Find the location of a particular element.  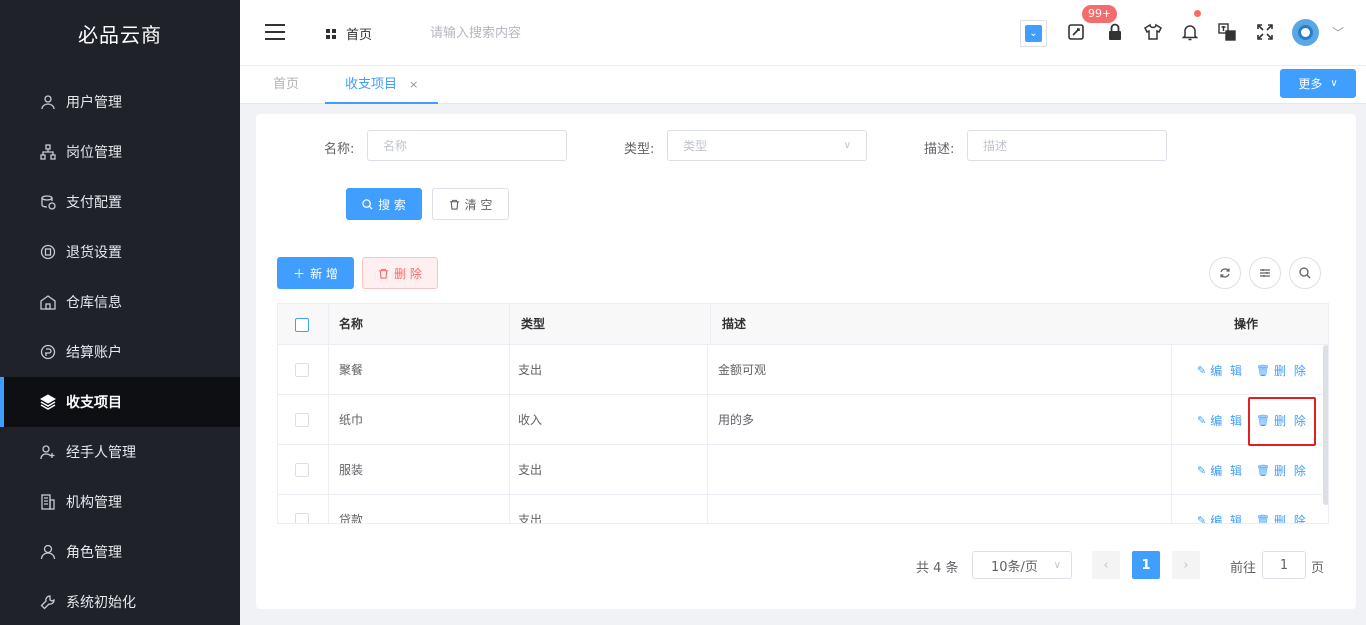

sidebar-item-organizations: 机构管理 is located at coordinates (120, 502).